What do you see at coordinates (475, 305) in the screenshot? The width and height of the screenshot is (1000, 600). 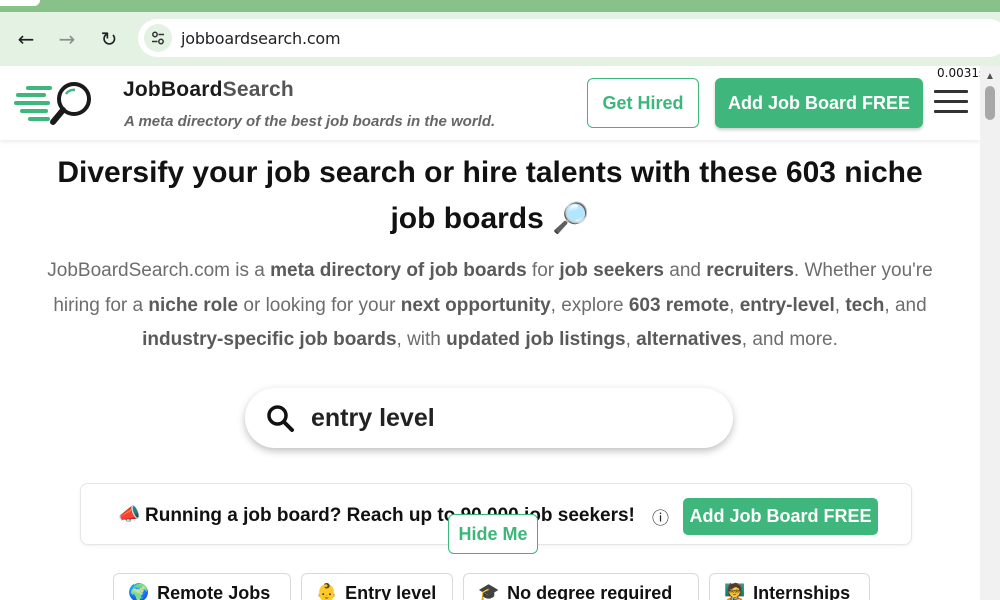 I see `intro-keyword: next opportunity` at bounding box center [475, 305].